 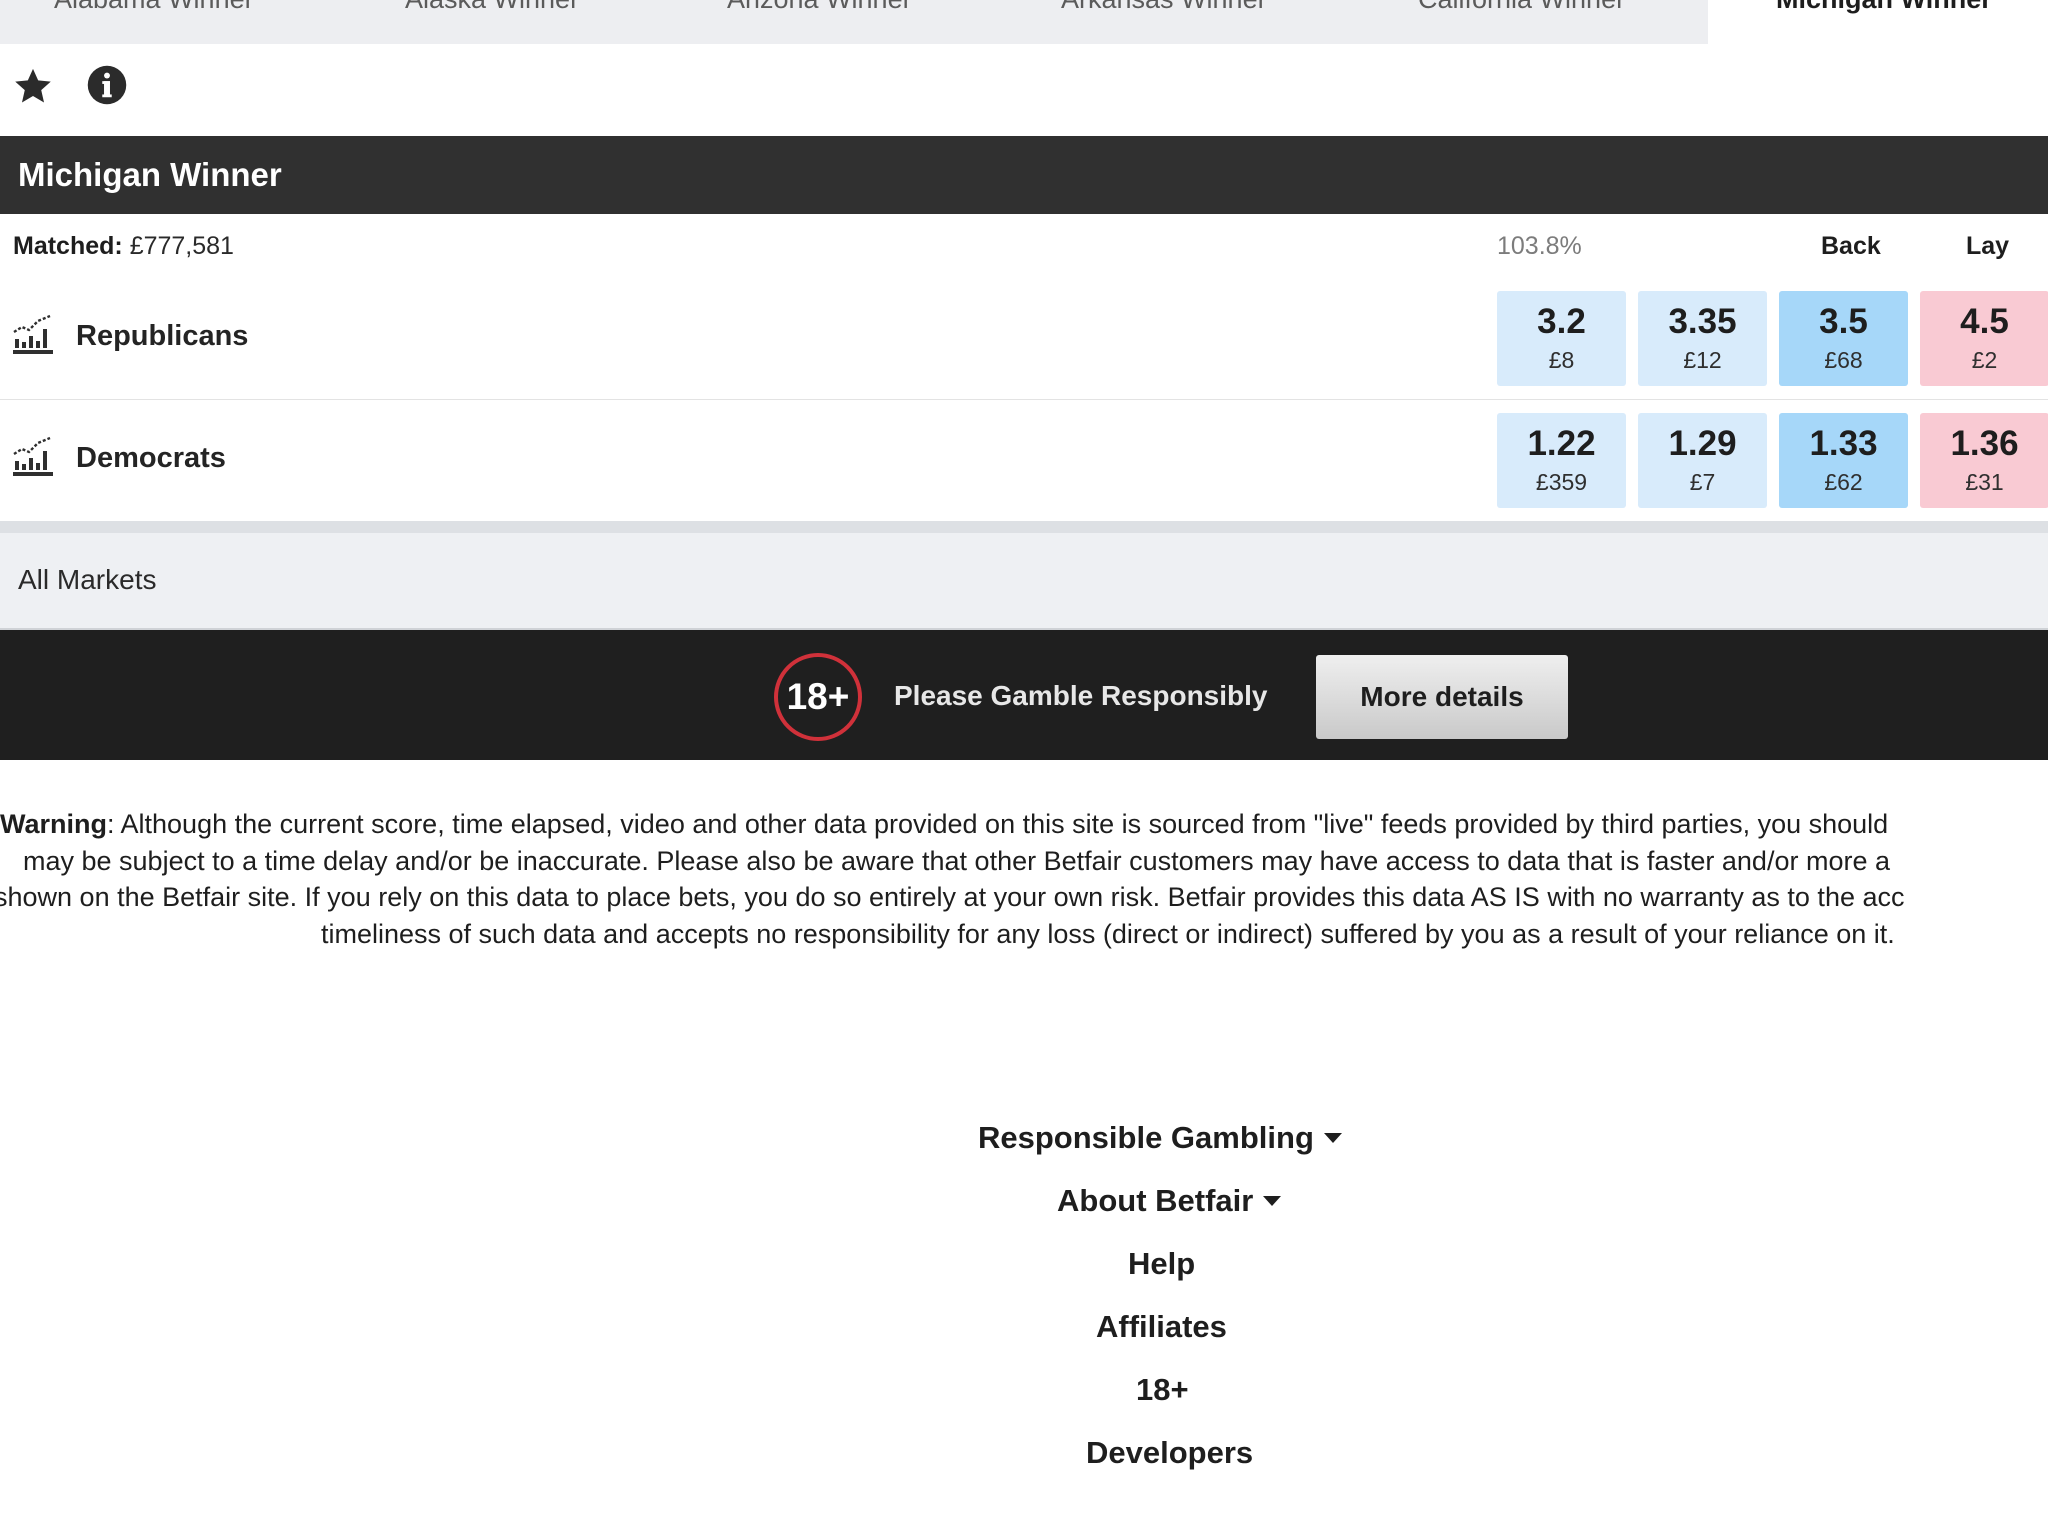 I want to click on help-link: Help, so click(x=1161, y=1264).